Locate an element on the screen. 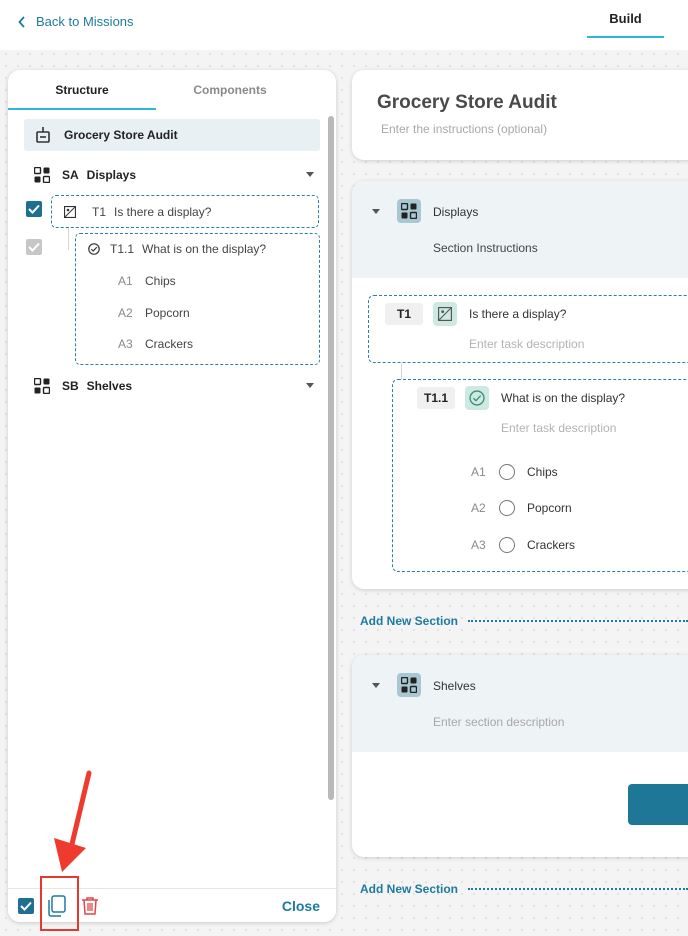  subtask-header: T1.1 What is on the display? is located at coordinates (177, 249).